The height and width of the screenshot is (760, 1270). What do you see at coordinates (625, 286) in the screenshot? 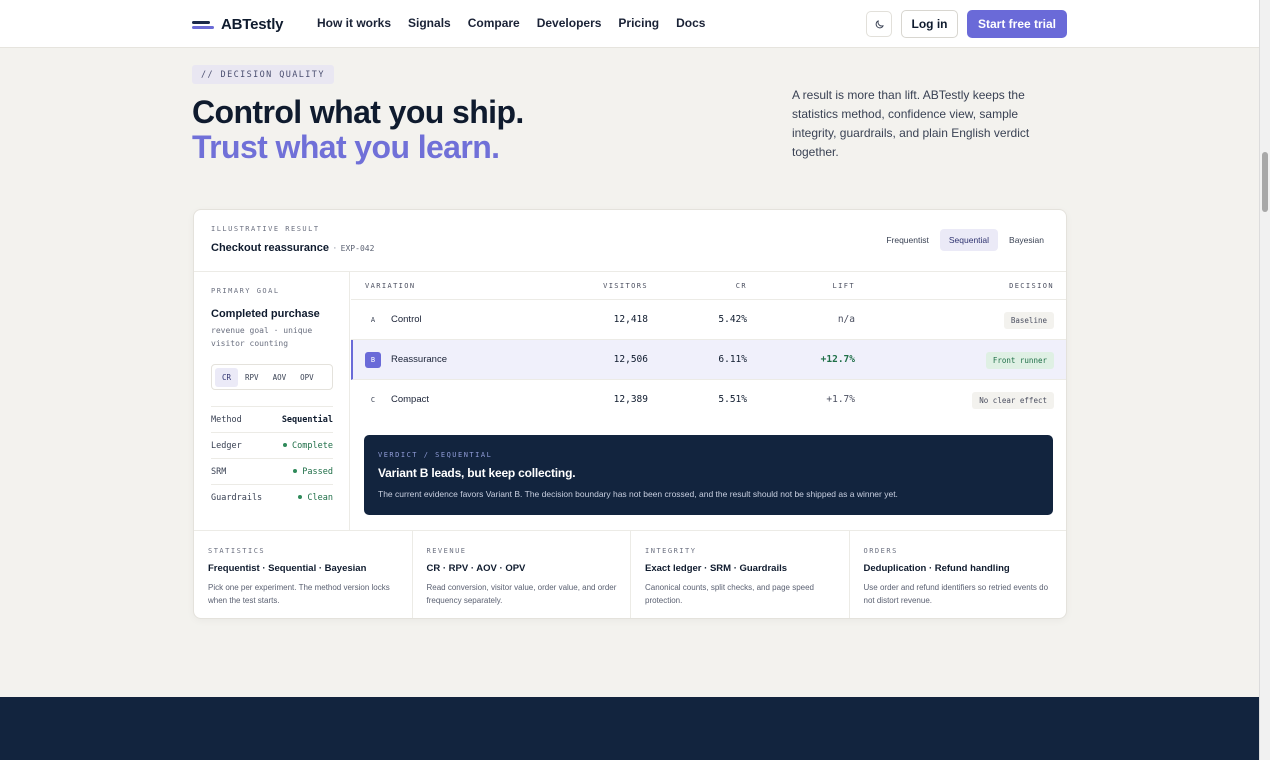
I see `col-visitors: VISITORS` at bounding box center [625, 286].